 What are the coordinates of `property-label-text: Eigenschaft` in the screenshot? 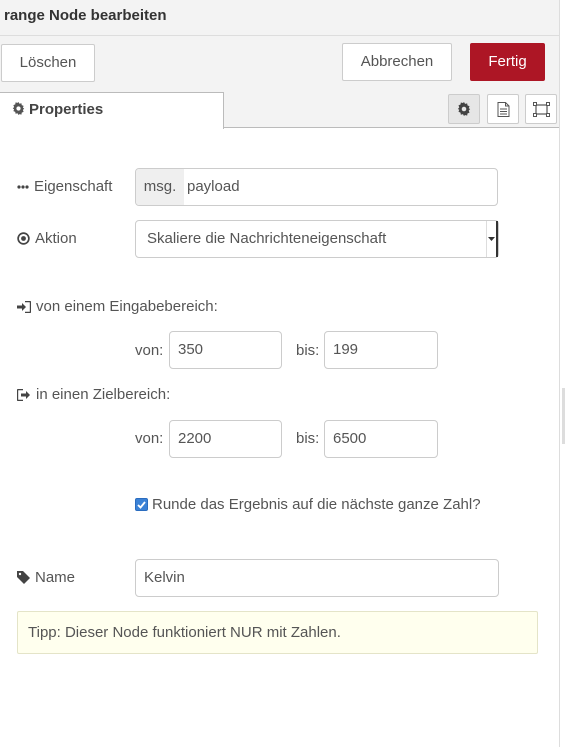 It's located at (73, 186).